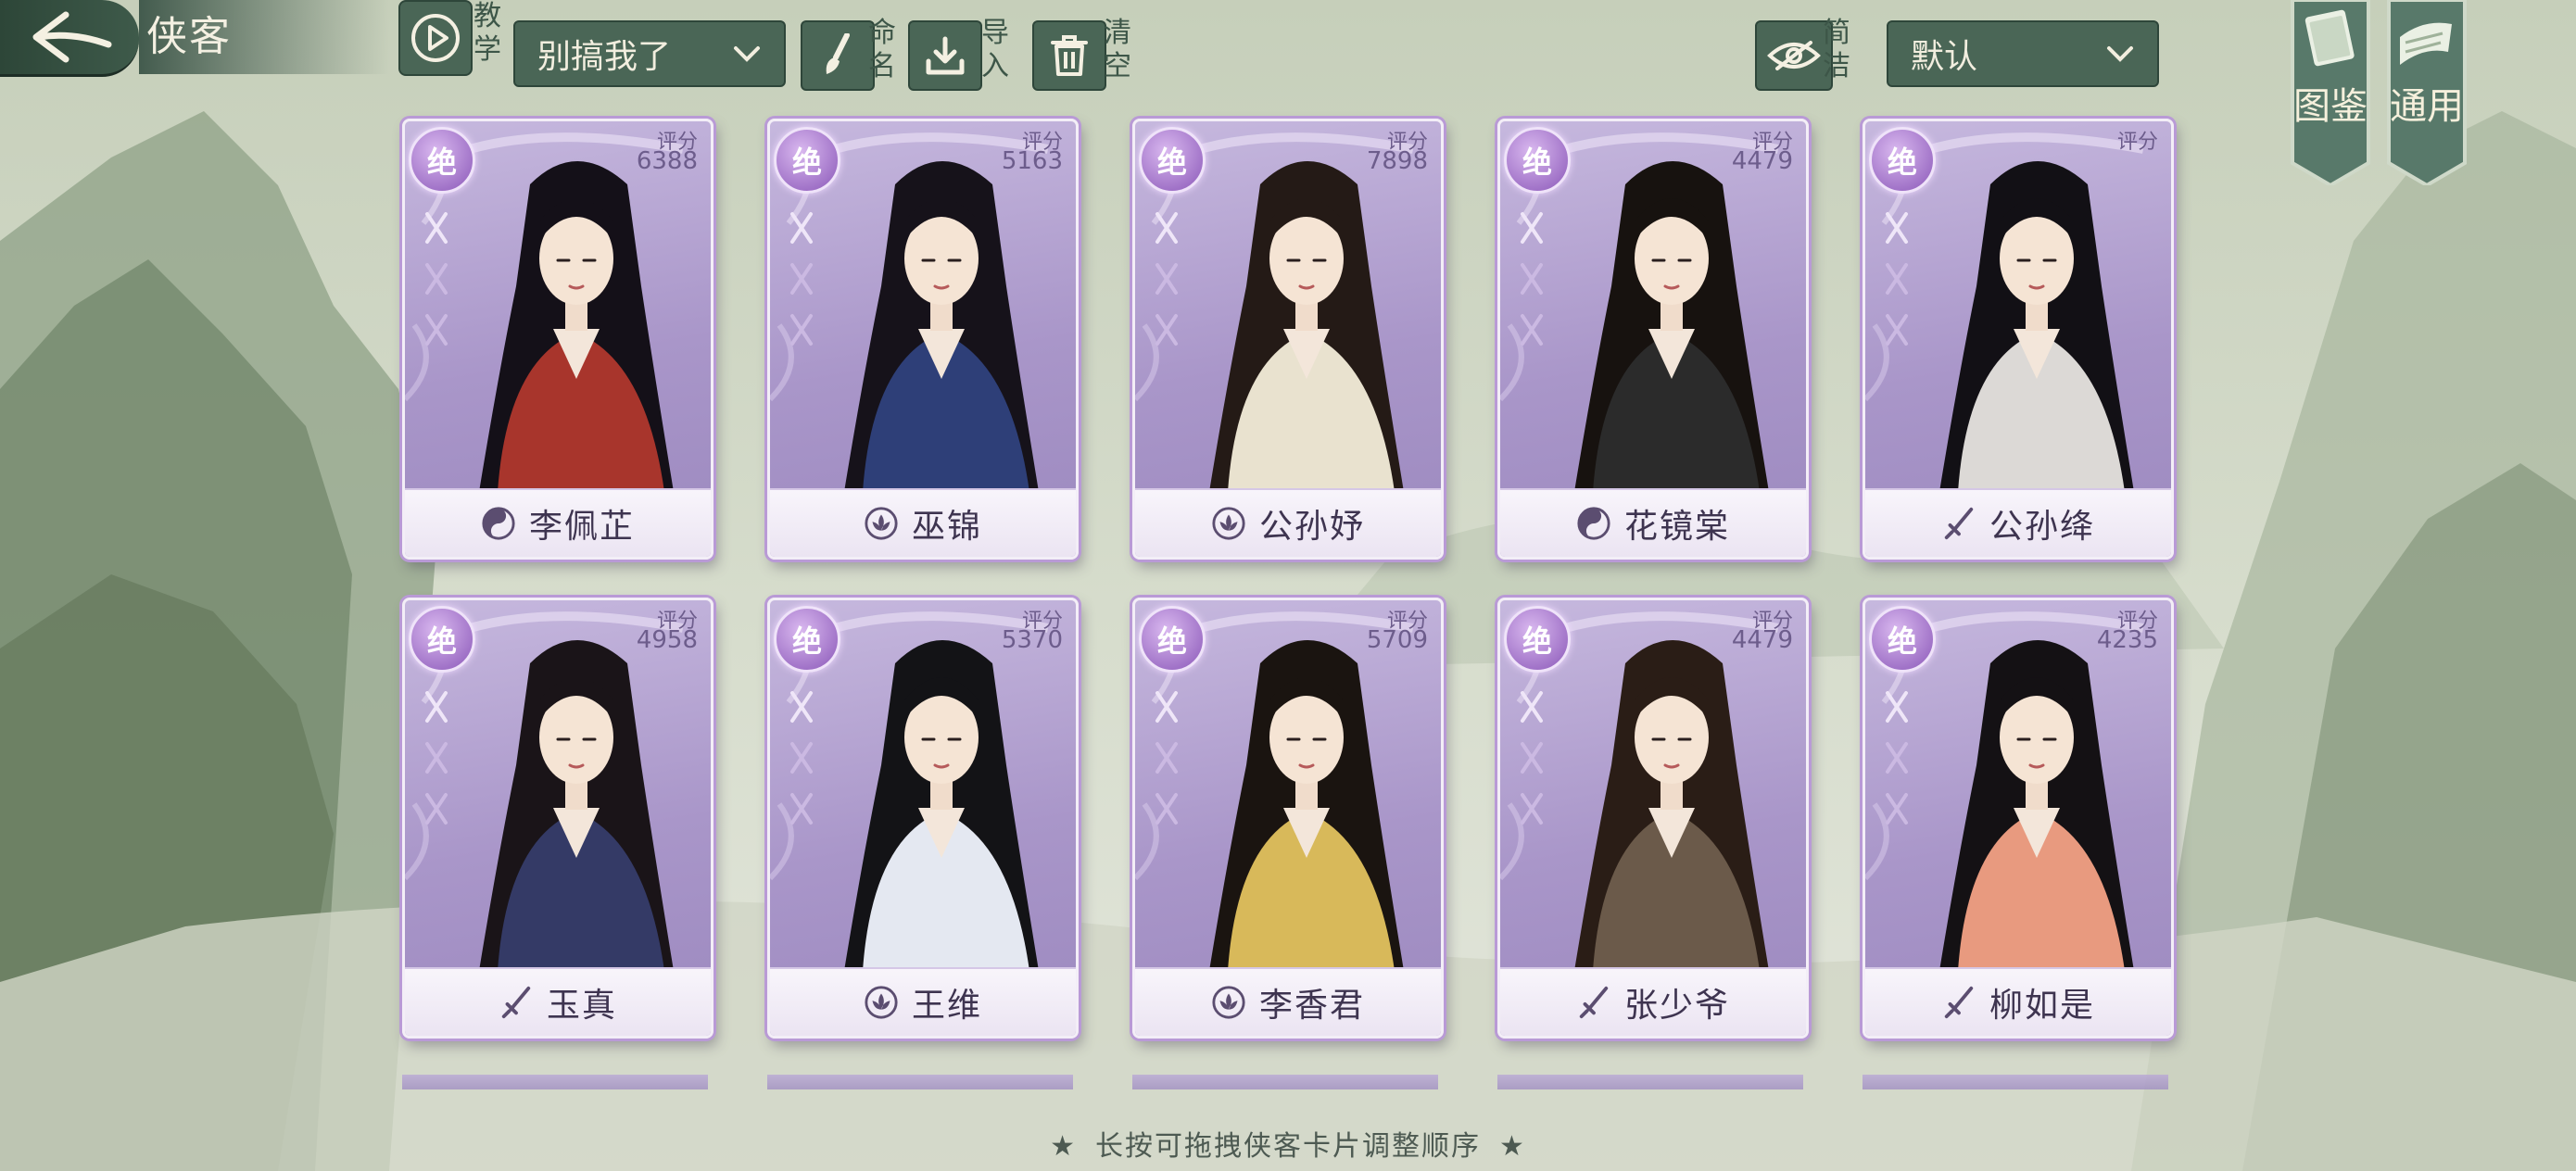 Image resolution: width=2576 pixels, height=1171 pixels. I want to click on character-name: 公孙妤, so click(1311, 527).